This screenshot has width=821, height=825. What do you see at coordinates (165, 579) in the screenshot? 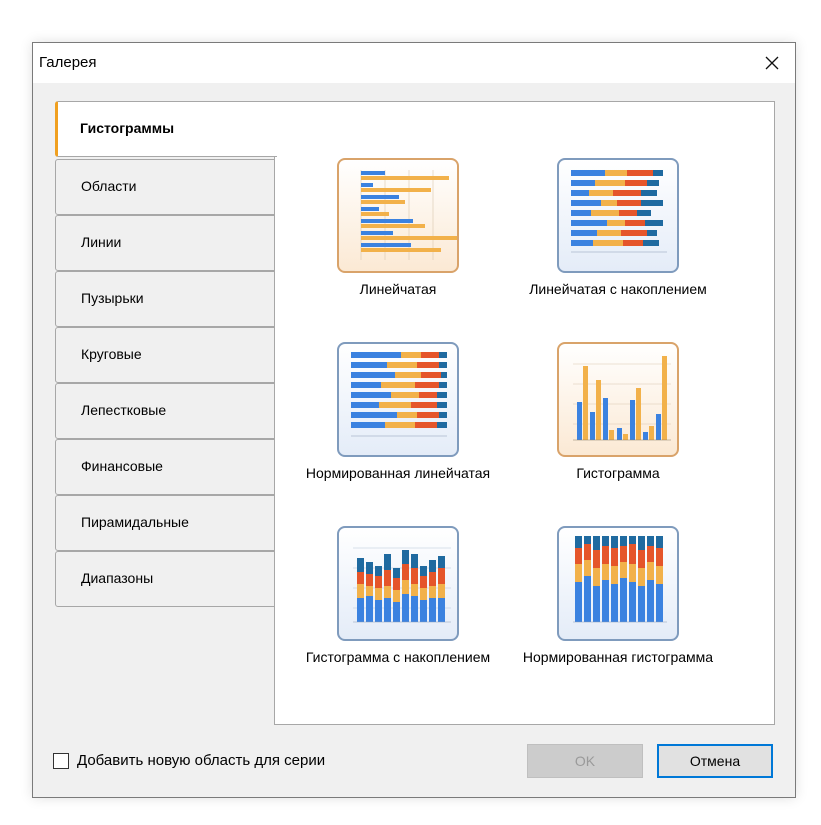
I see `tab-ranges: Диапазоны` at bounding box center [165, 579].